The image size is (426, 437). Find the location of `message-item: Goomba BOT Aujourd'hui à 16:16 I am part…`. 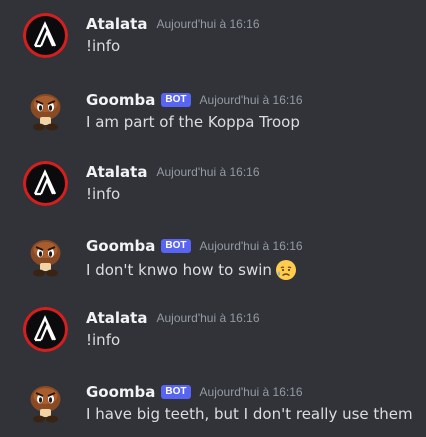

message-item: Goomba BOT Aujourd'hui à 16:16 I am part… is located at coordinates (213, 119).